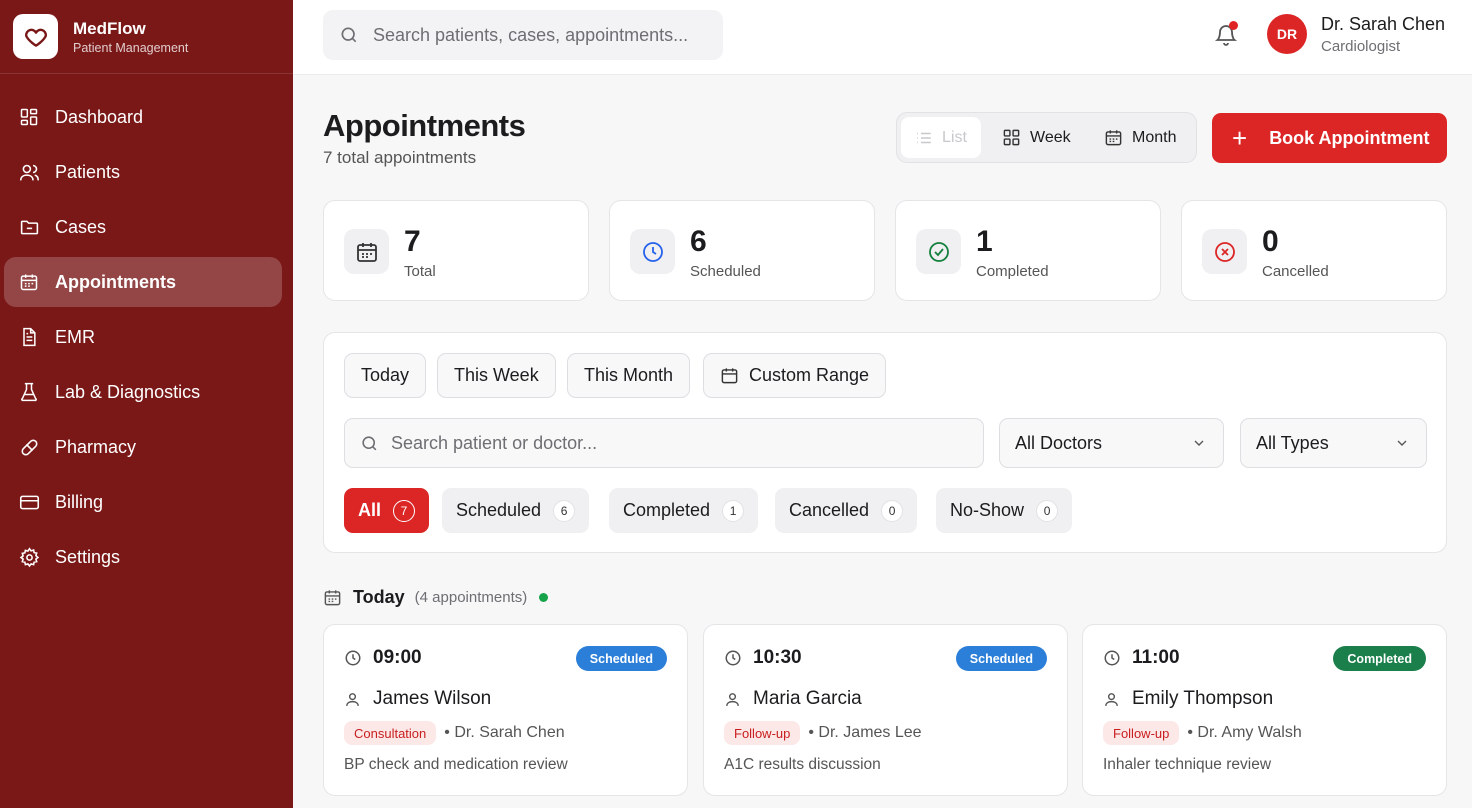 Image resolution: width=1472 pixels, height=808 pixels. Describe the element at coordinates (671, 443) in the screenshot. I see `filter-search-input` at that location.